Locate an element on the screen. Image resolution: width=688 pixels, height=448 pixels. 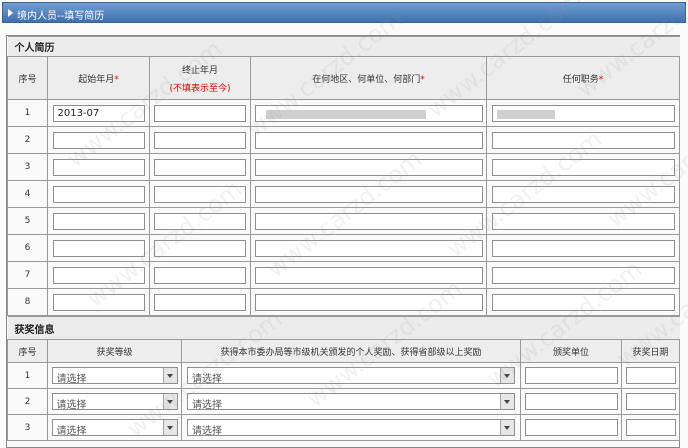
resume-row: 4 is located at coordinates (344, 194).